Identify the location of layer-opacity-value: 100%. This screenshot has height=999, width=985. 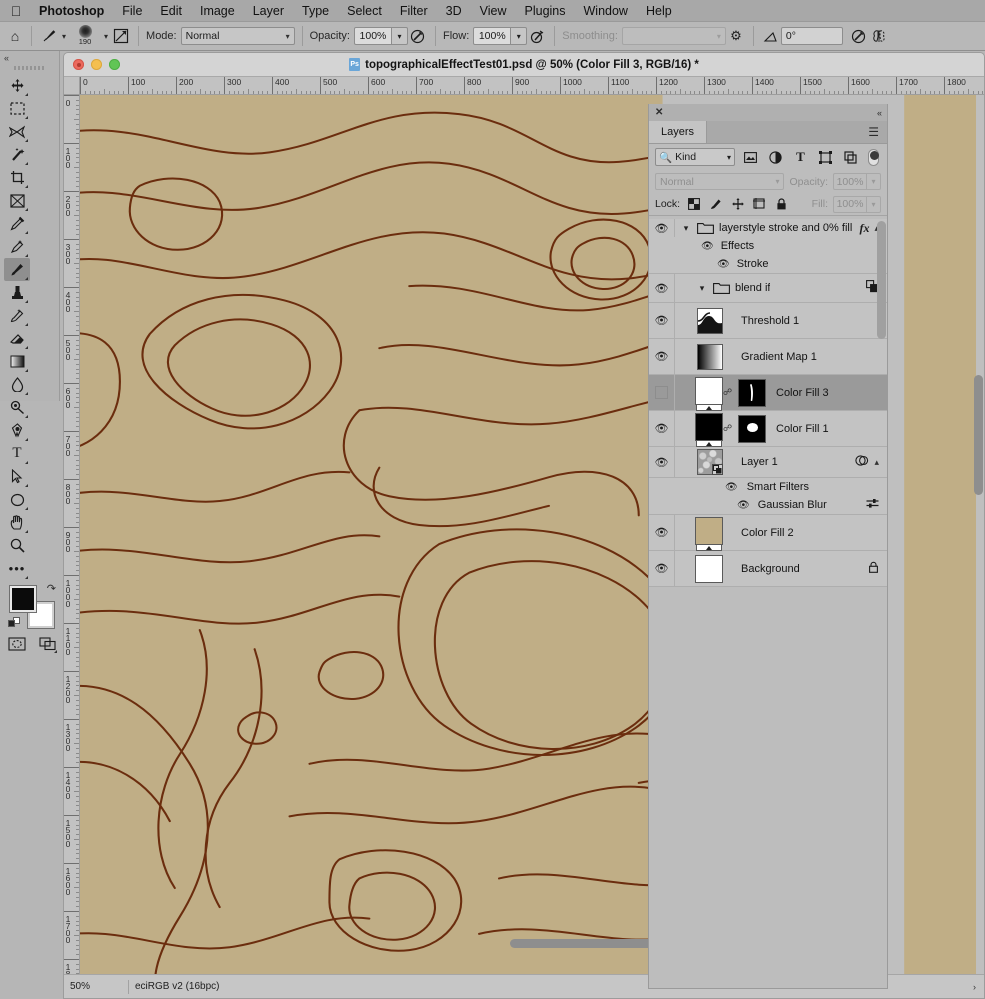
(850, 181).